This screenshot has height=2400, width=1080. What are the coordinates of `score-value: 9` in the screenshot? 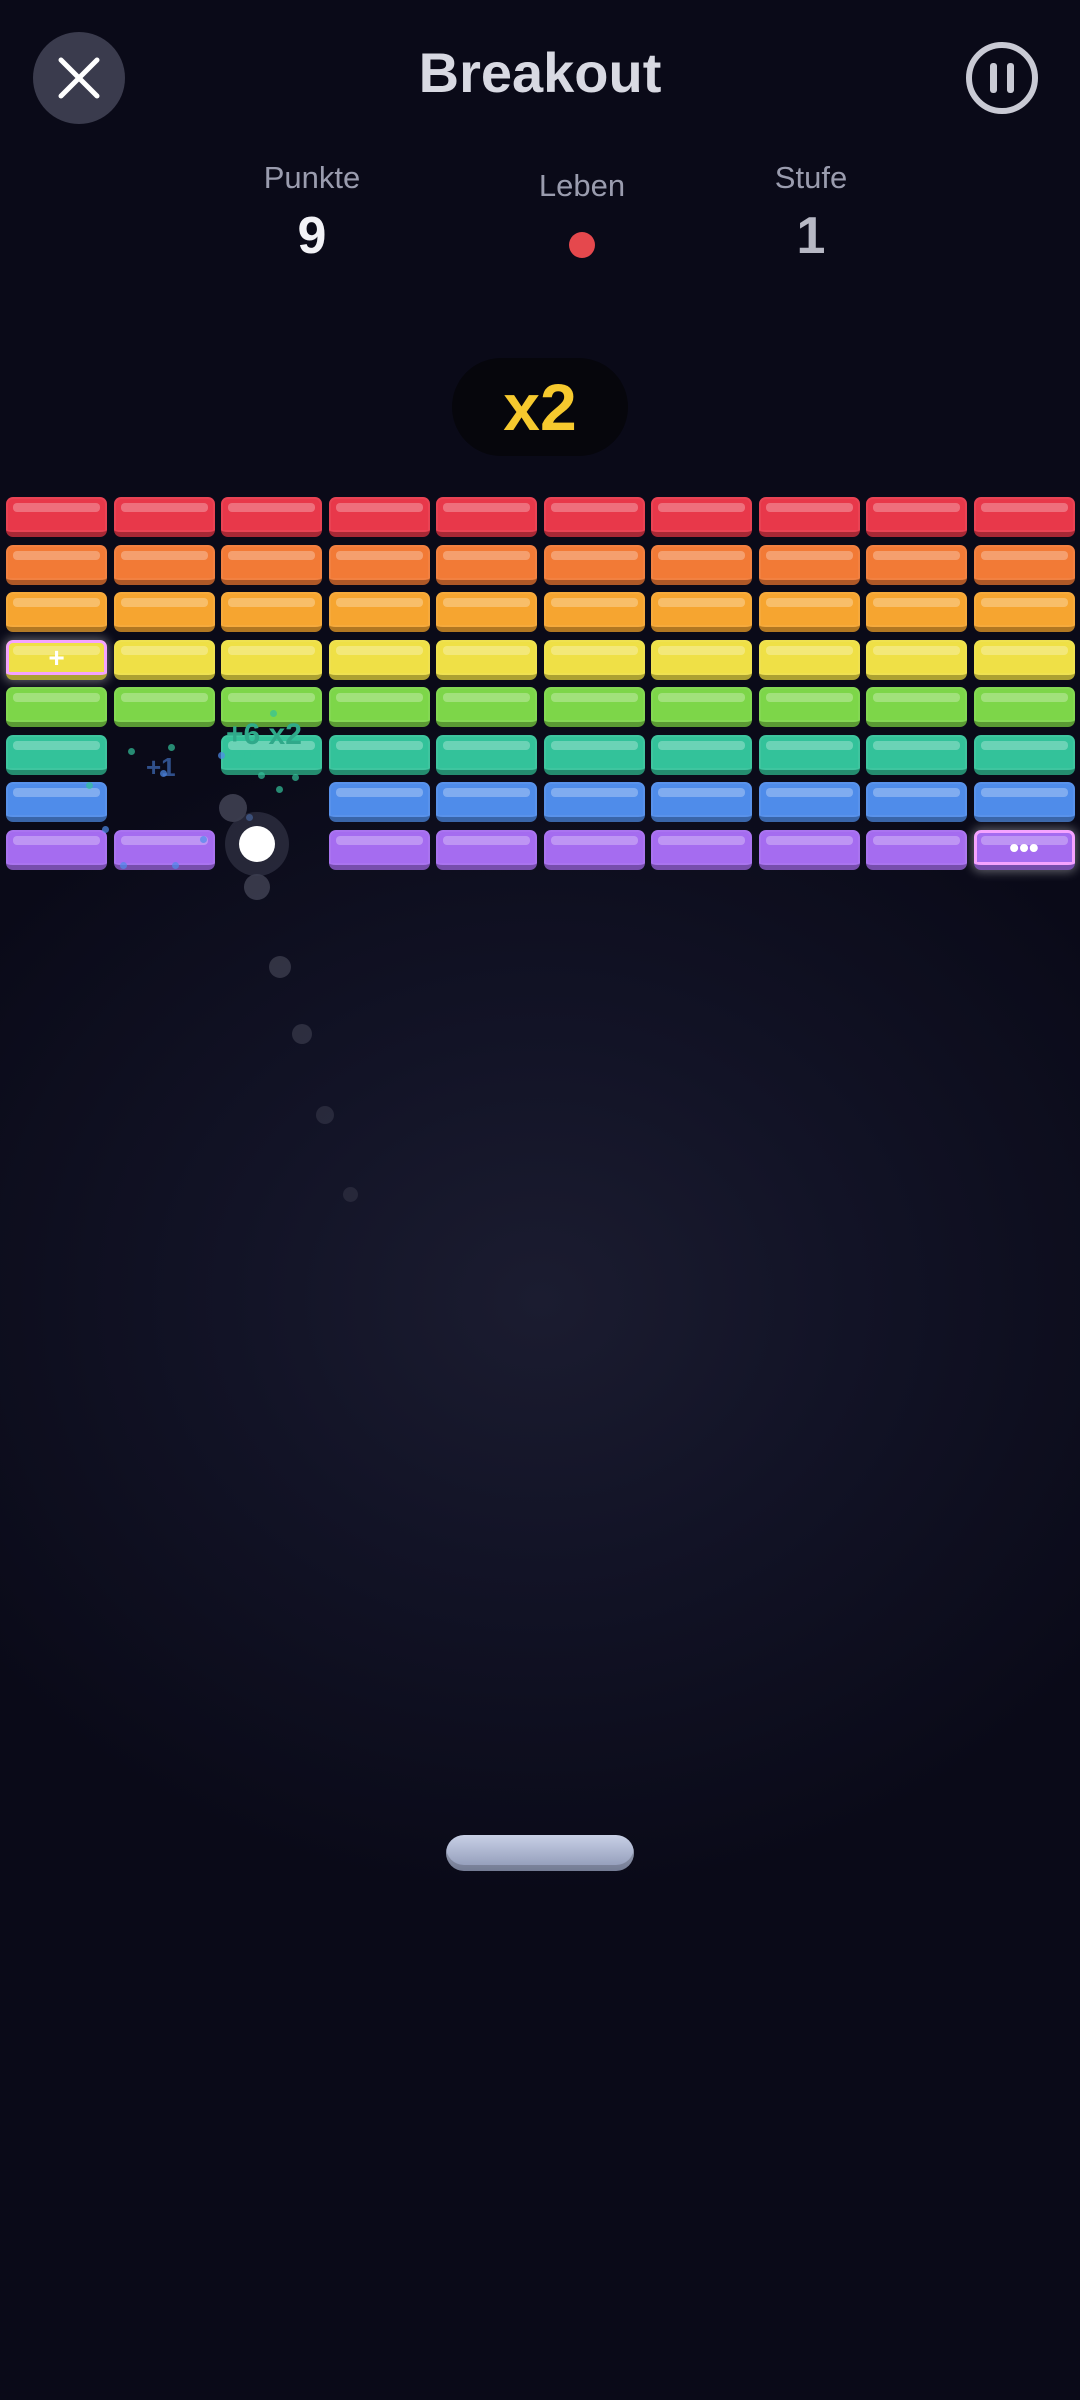 It's located at (312, 236).